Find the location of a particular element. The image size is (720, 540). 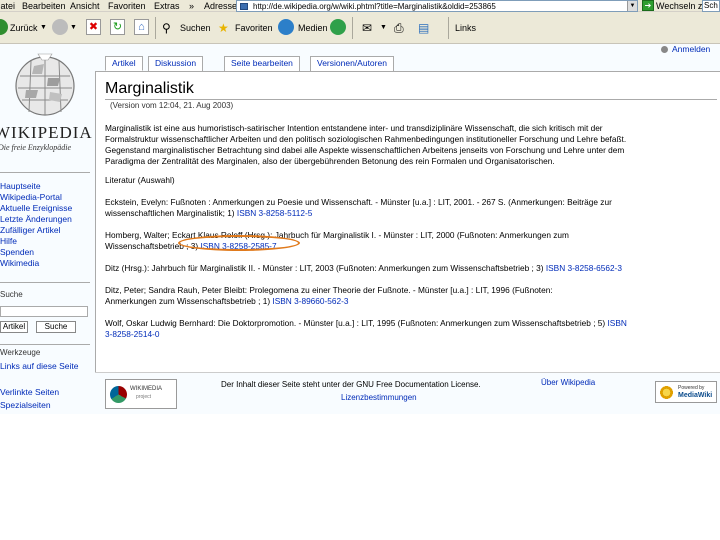

forward-dropdown-icon: ▼ is located at coordinates (73, 28).